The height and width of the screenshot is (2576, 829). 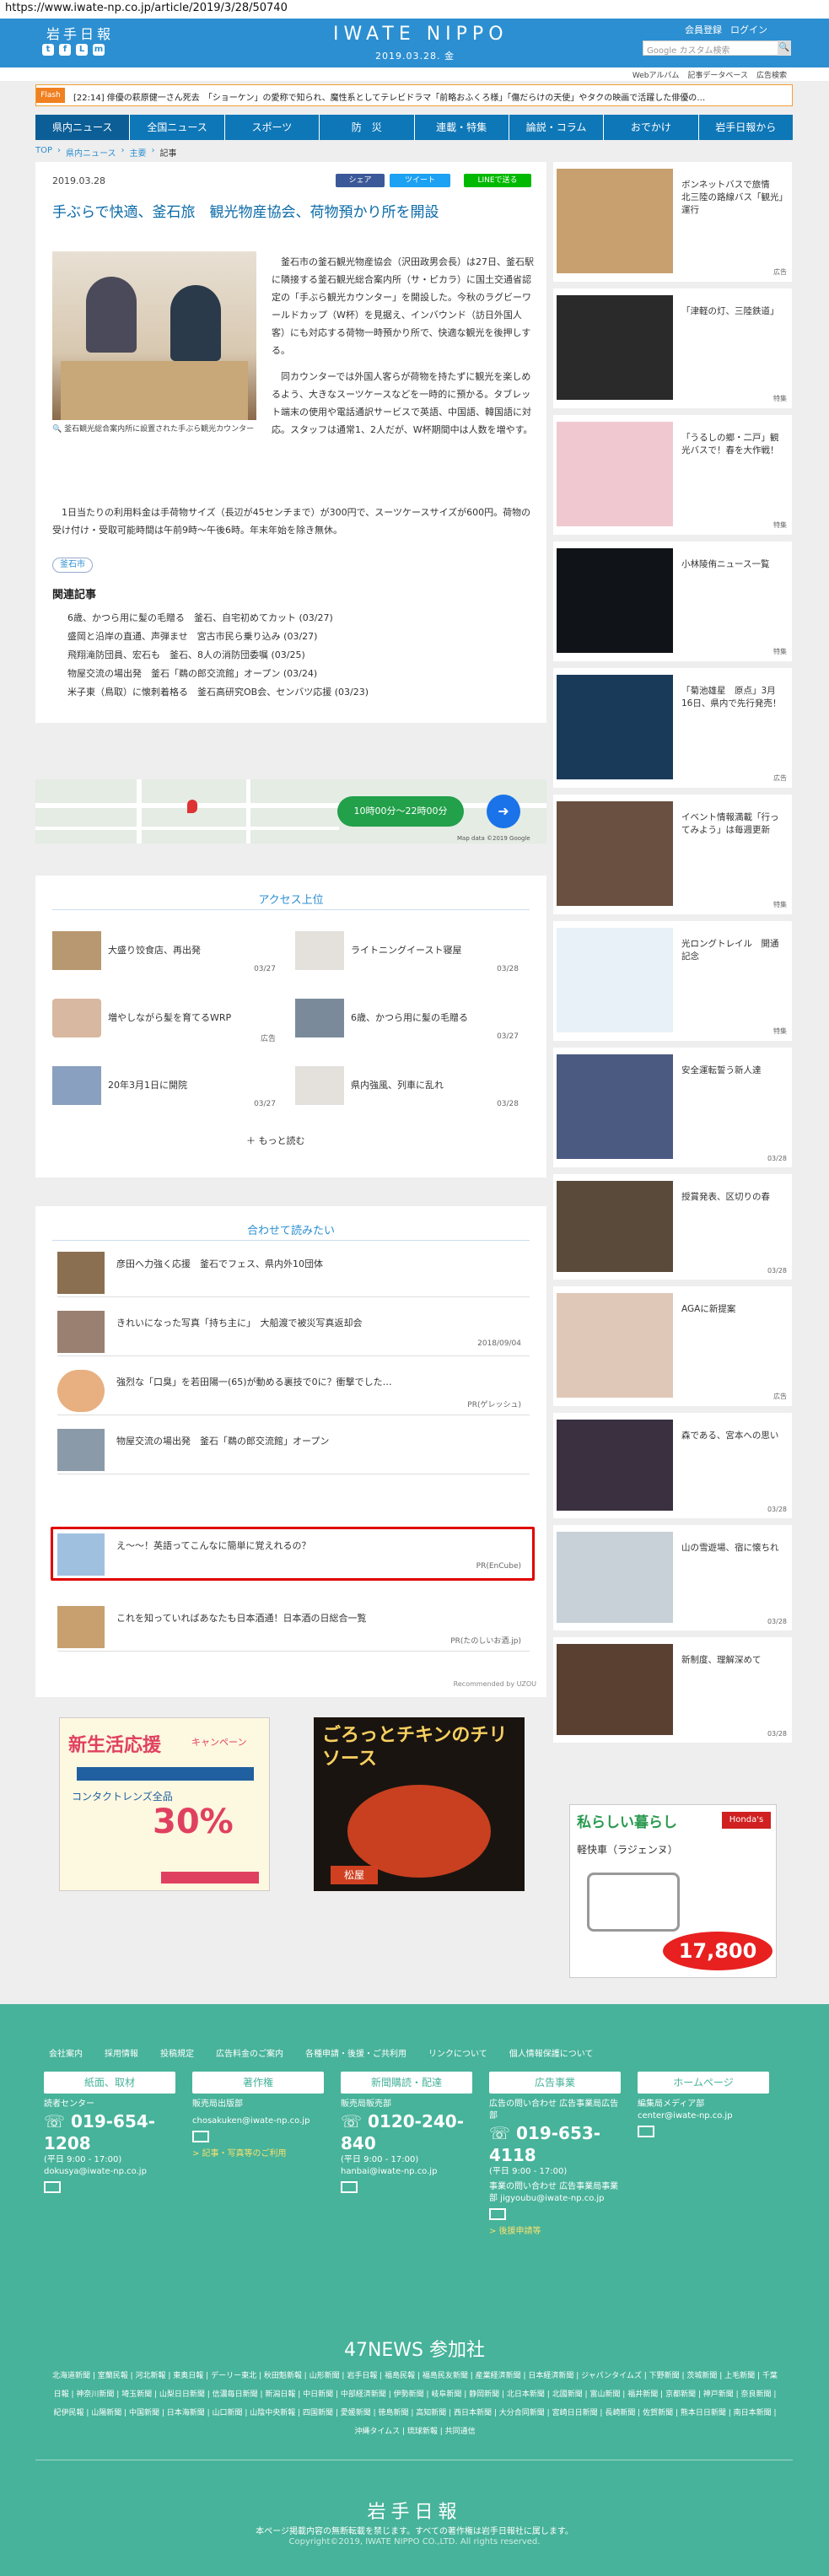 What do you see at coordinates (218, 674) in the screenshot?
I see `related-link: 物屋交流の場出発 釜石「鵜の郎交流館」オープン (03/24)` at bounding box center [218, 674].